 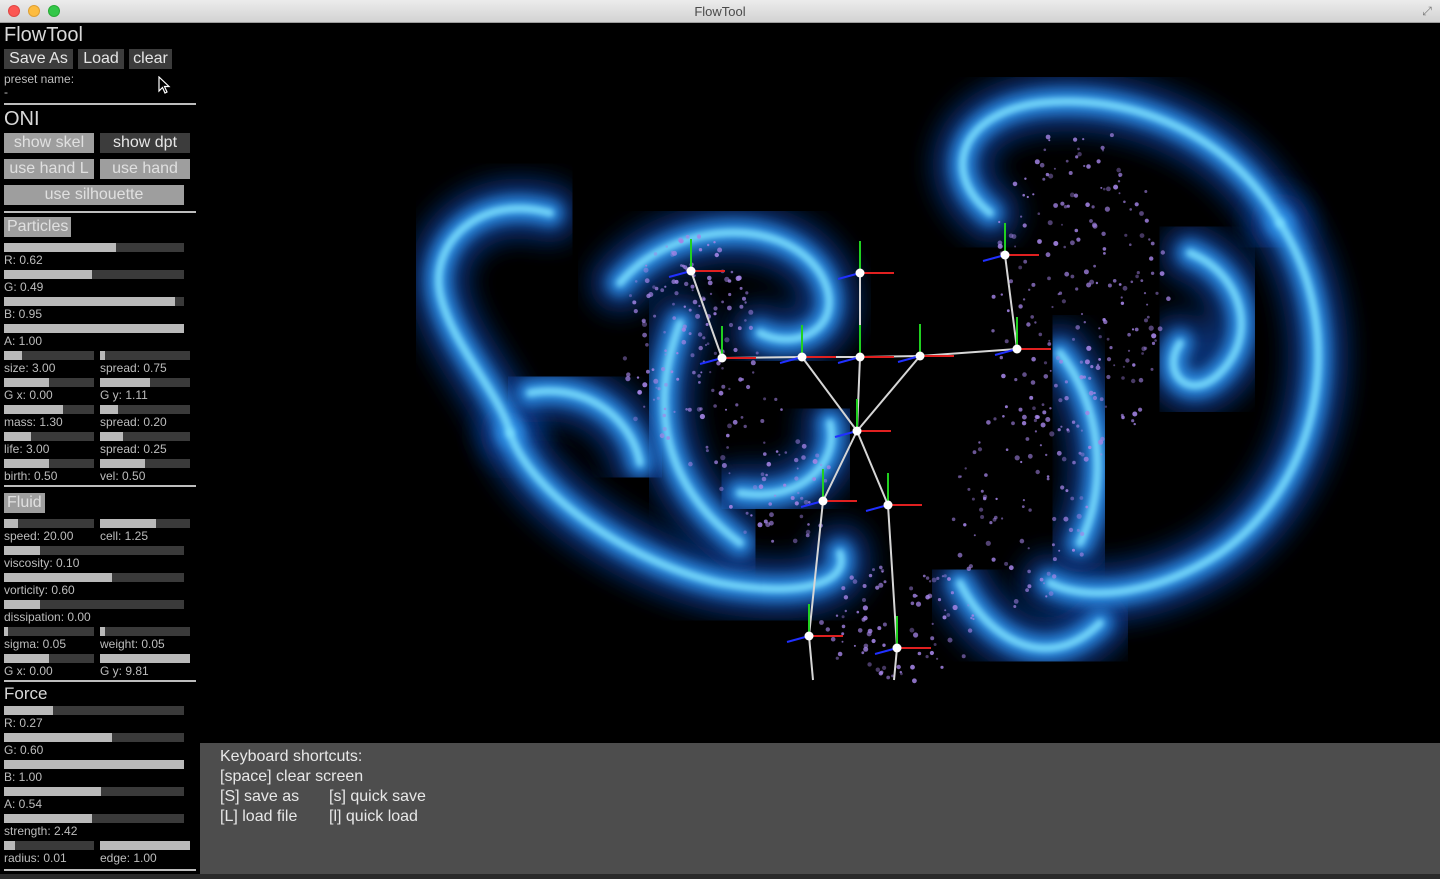 What do you see at coordinates (6, 92) in the screenshot?
I see `preset-name-value: -` at bounding box center [6, 92].